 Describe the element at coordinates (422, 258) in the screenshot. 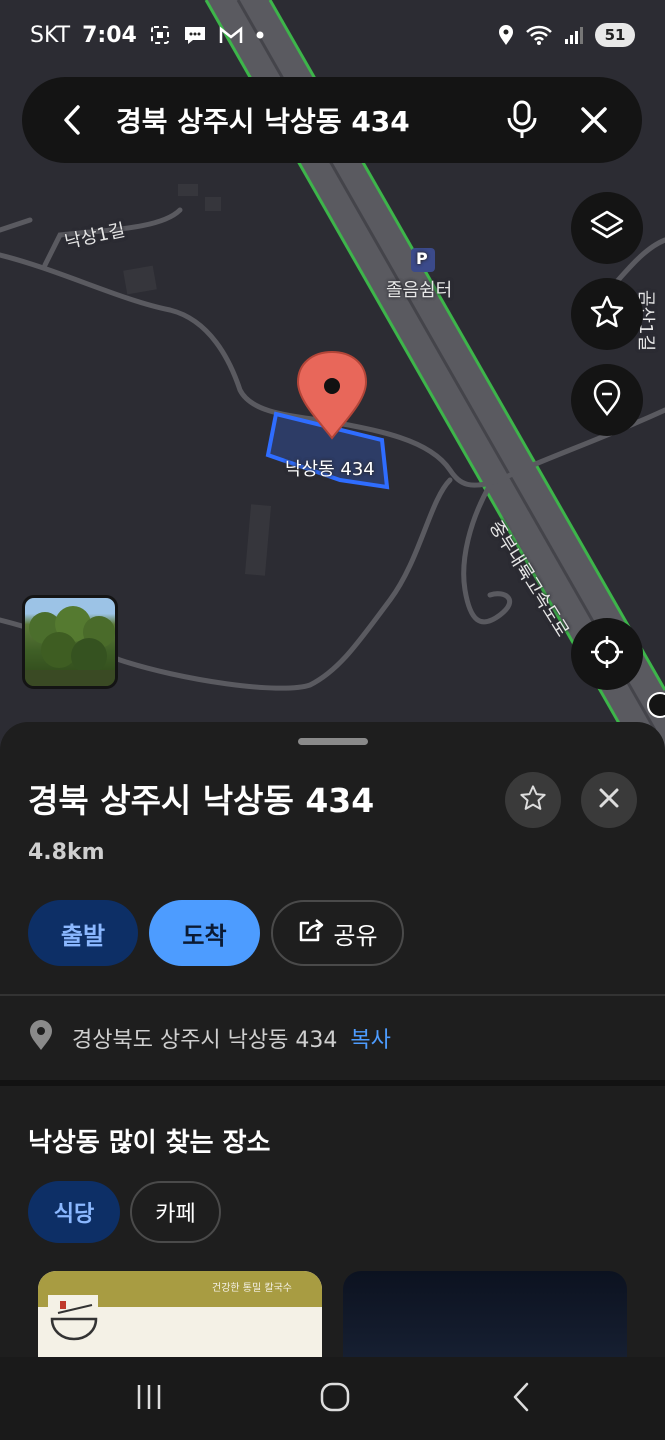

I see `parking-symbol-label: P` at that location.